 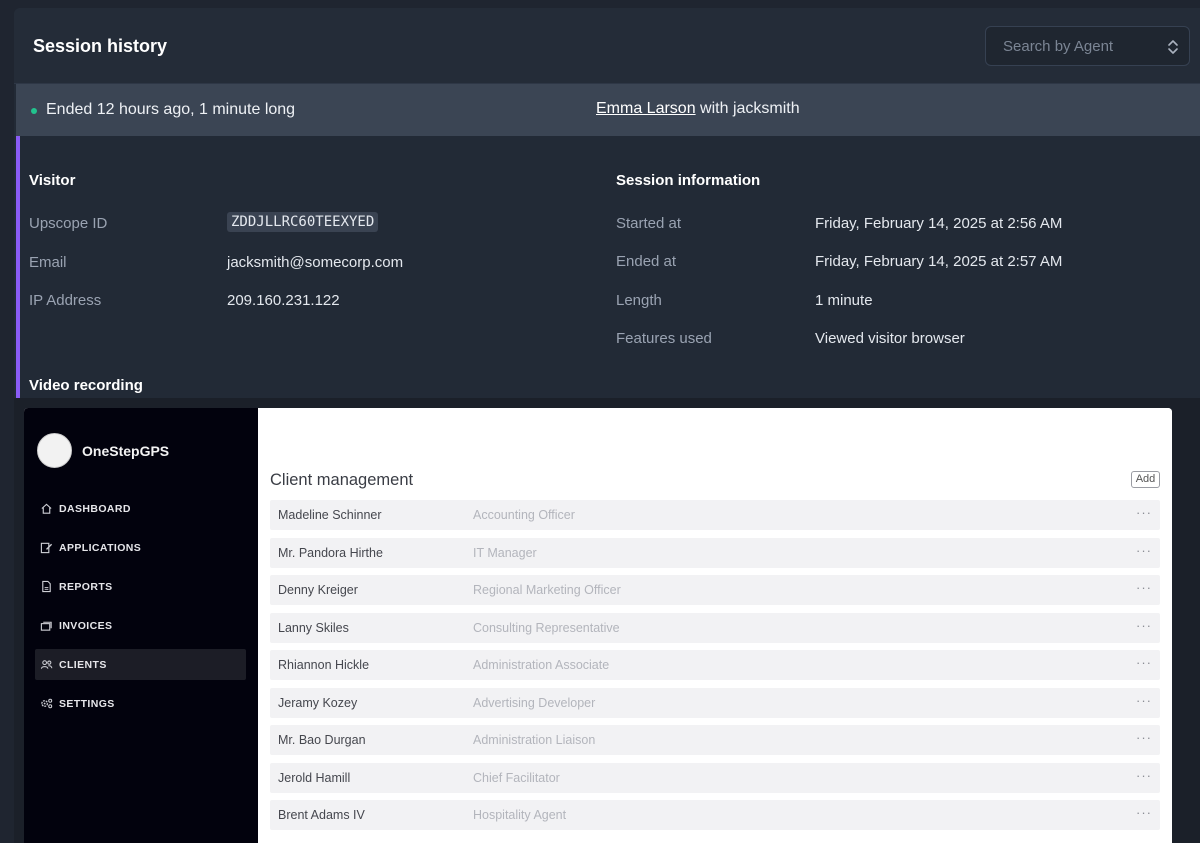 What do you see at coordinates (283, 300) in the screenshot?
I see `ip-address-value: 209.160.231.122` at bounding box center [283, 300].